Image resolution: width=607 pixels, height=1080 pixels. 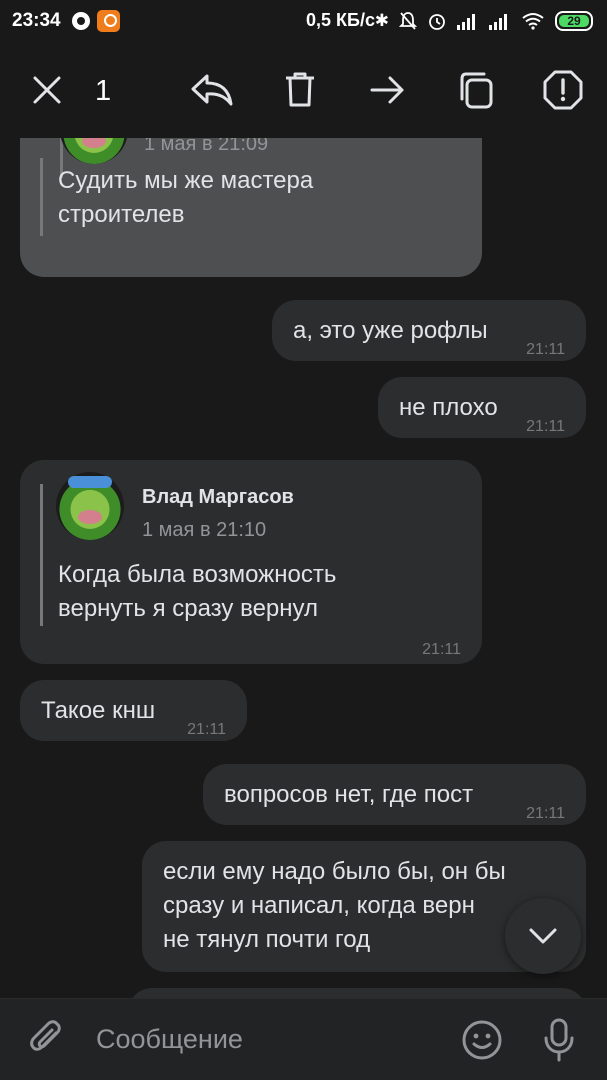 I want to click on delete-button, so click(x=300, y=90).